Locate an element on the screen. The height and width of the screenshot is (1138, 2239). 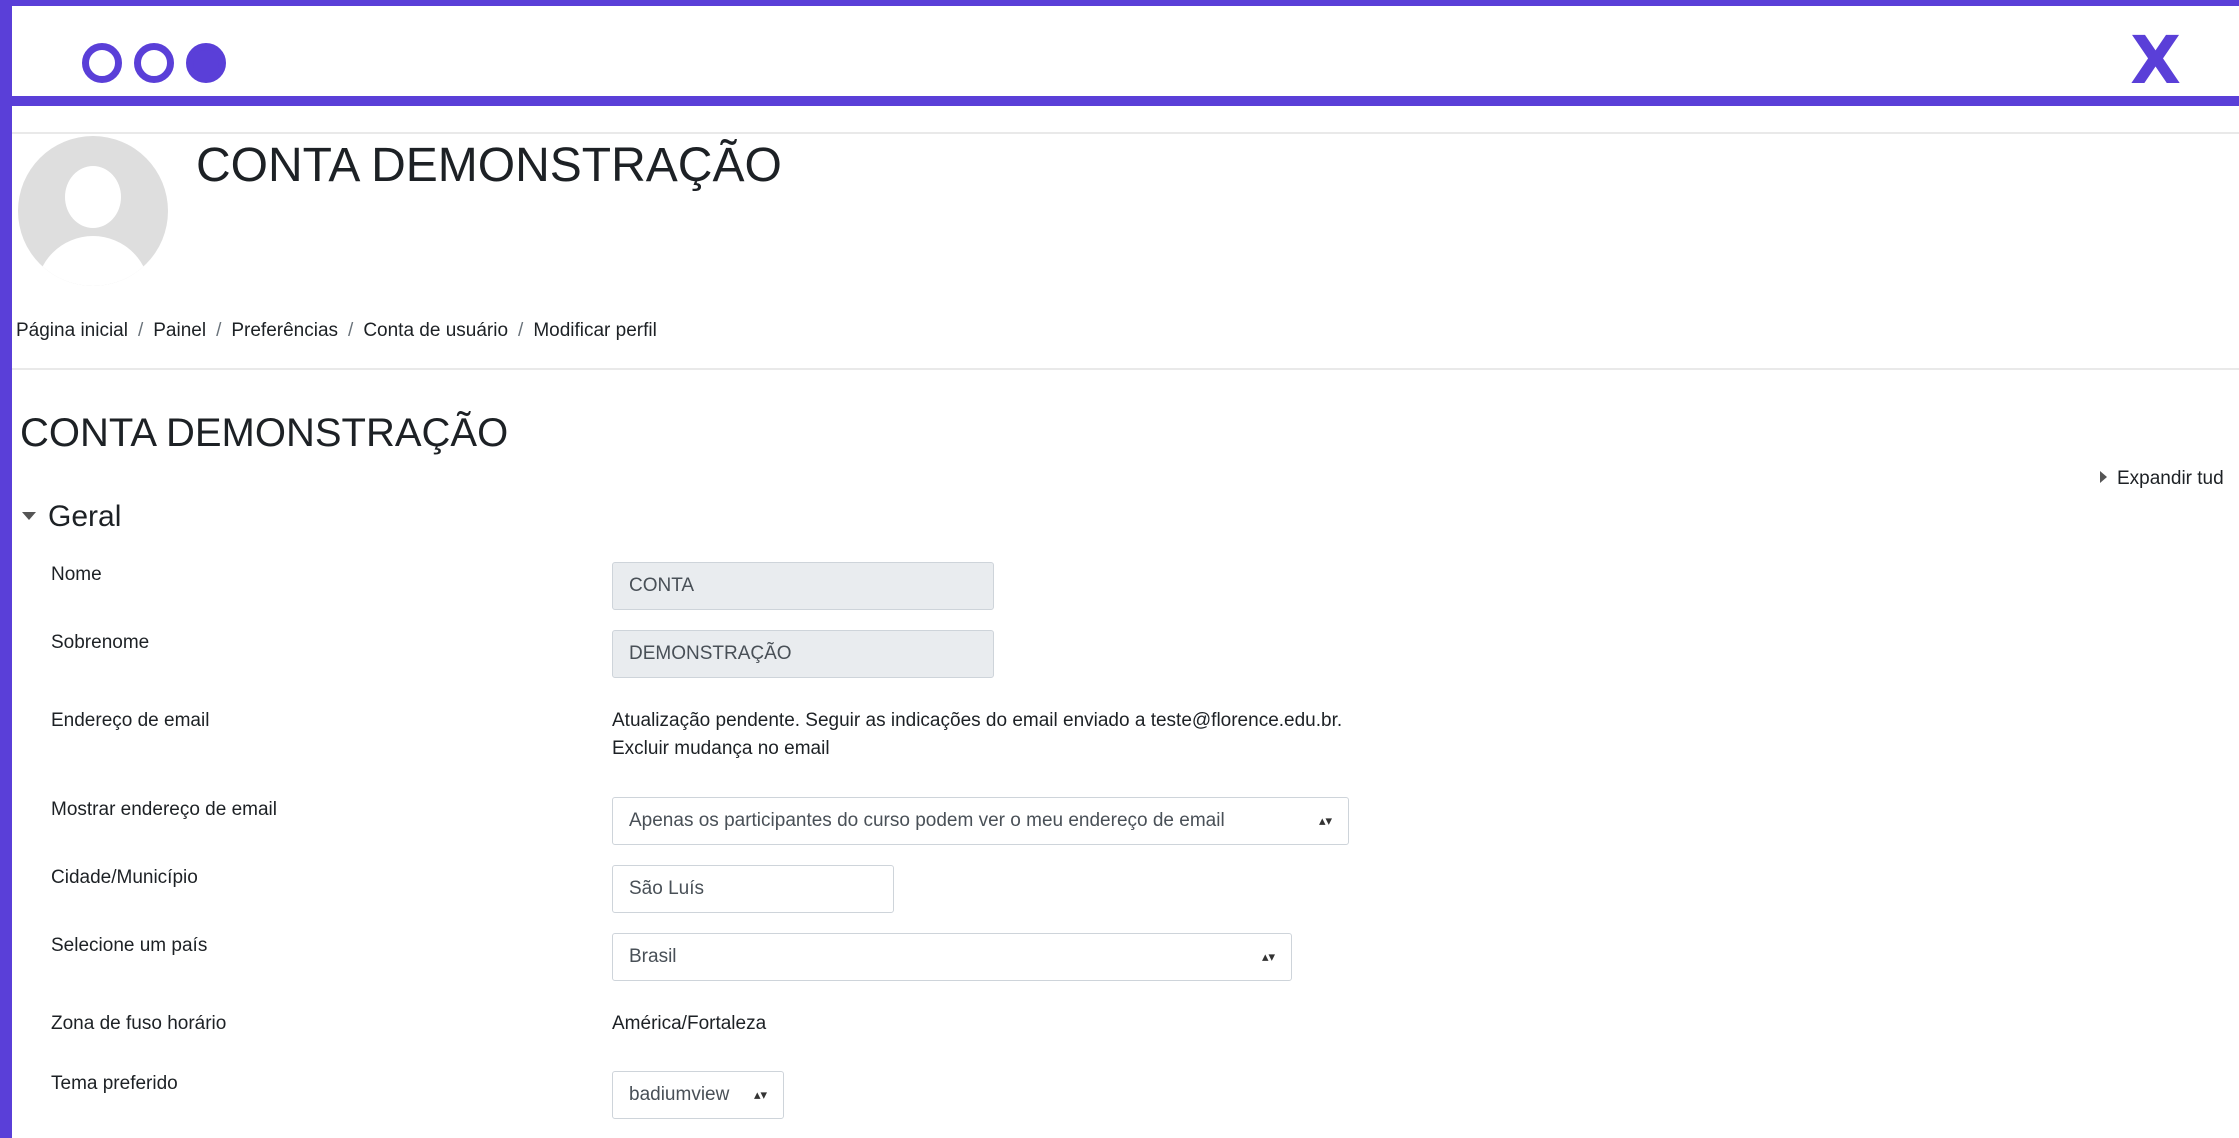
fieldset-legend: Geral is located at coordinates (85, 516).